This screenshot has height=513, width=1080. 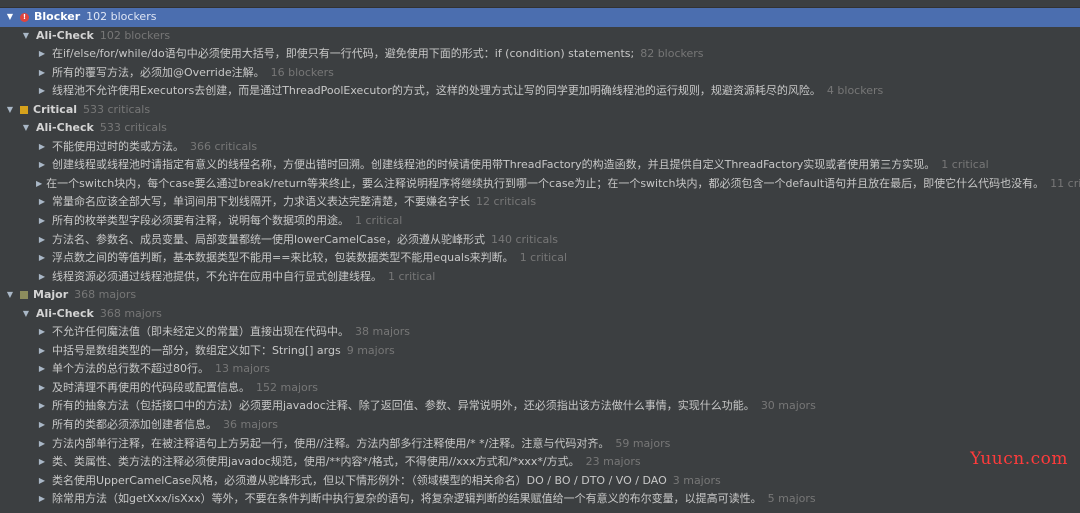 What do you see at coordinates (200, 221) in the screenshot?
I see `node-label: 所有的枚举类型字段必须要有注释，说明每个数据项的用途。` at bounding box center [200, 221].